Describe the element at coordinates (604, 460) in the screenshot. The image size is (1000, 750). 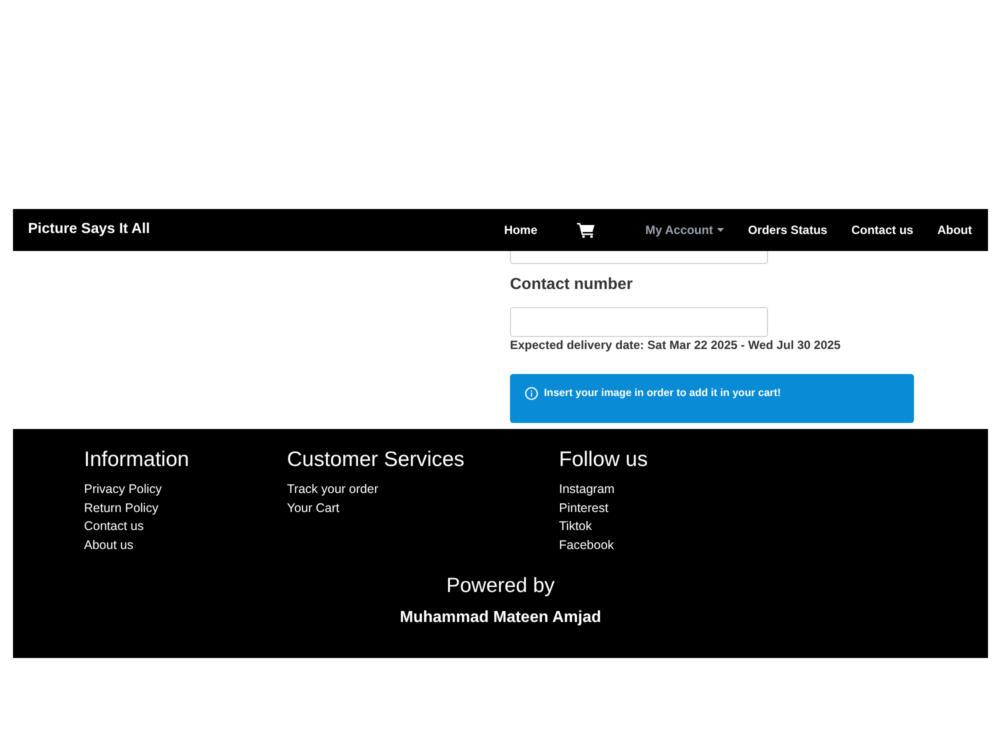
I see `footer-heading: Follow us` at that location.